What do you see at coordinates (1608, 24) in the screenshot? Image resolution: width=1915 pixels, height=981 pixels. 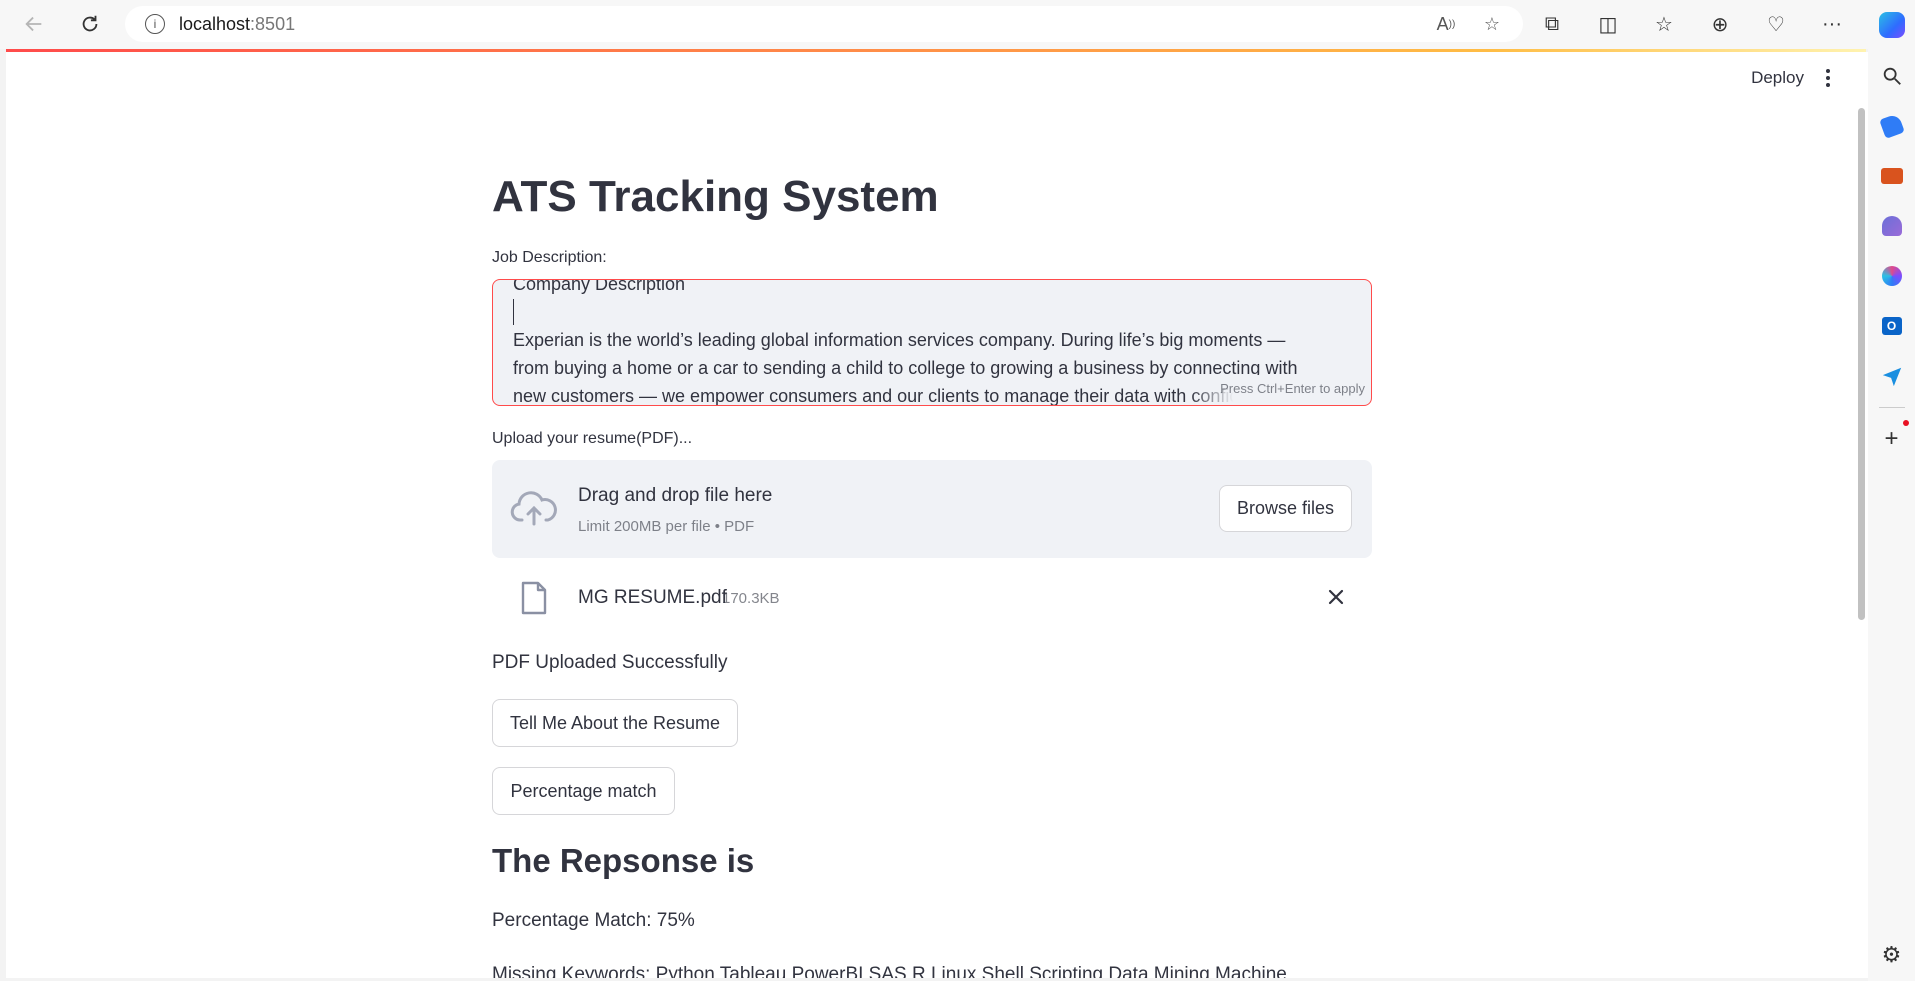 I see `split-screen-icon: ◫` at bounding box center [1608, 24].